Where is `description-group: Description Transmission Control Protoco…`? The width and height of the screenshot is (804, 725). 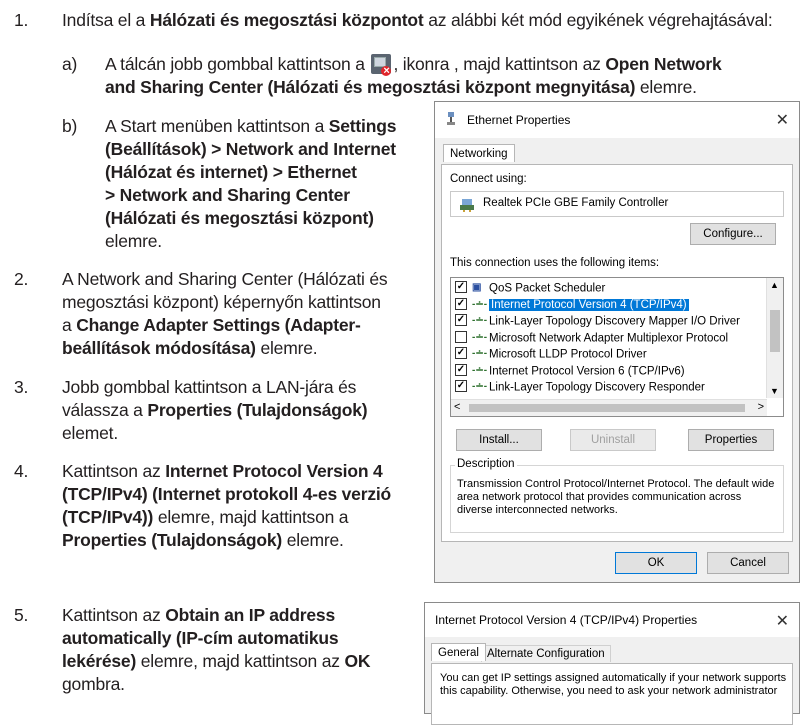 description-group: Description Transmission Control Protoco… is located at coordinates (617, 495).